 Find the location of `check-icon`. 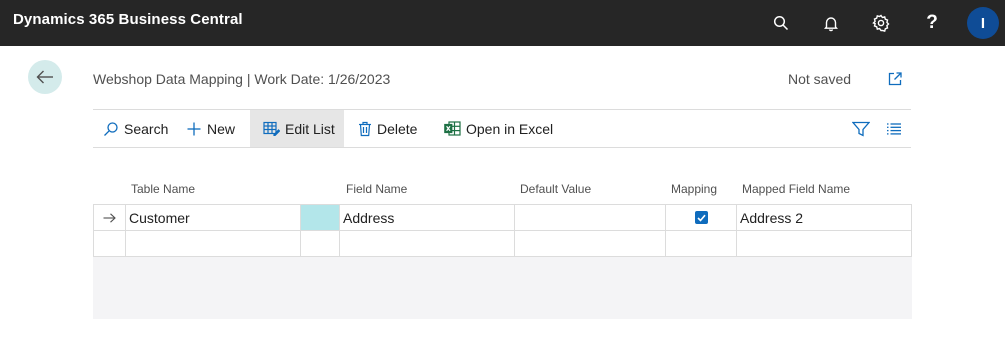

check-icon is located at coordinates (701, 218).